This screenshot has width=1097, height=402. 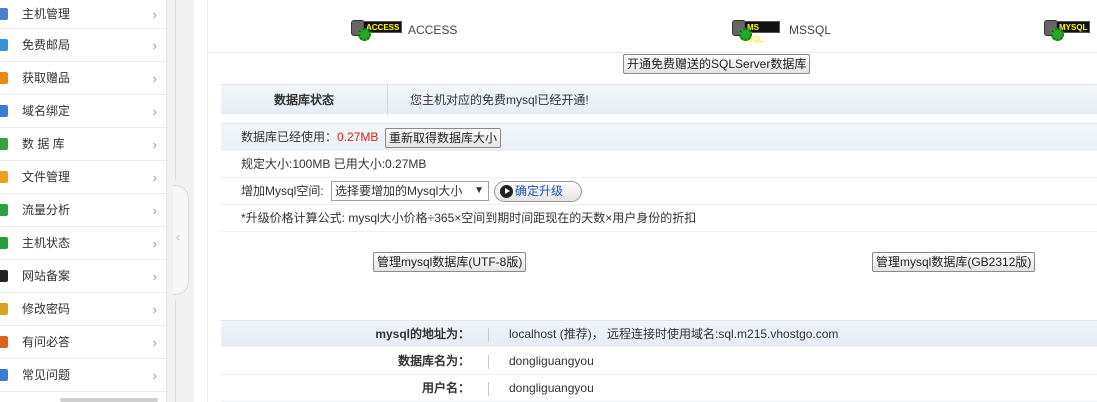 I want to click on dropdown-arrow-icon: ▼, so click(x=479, y=190).